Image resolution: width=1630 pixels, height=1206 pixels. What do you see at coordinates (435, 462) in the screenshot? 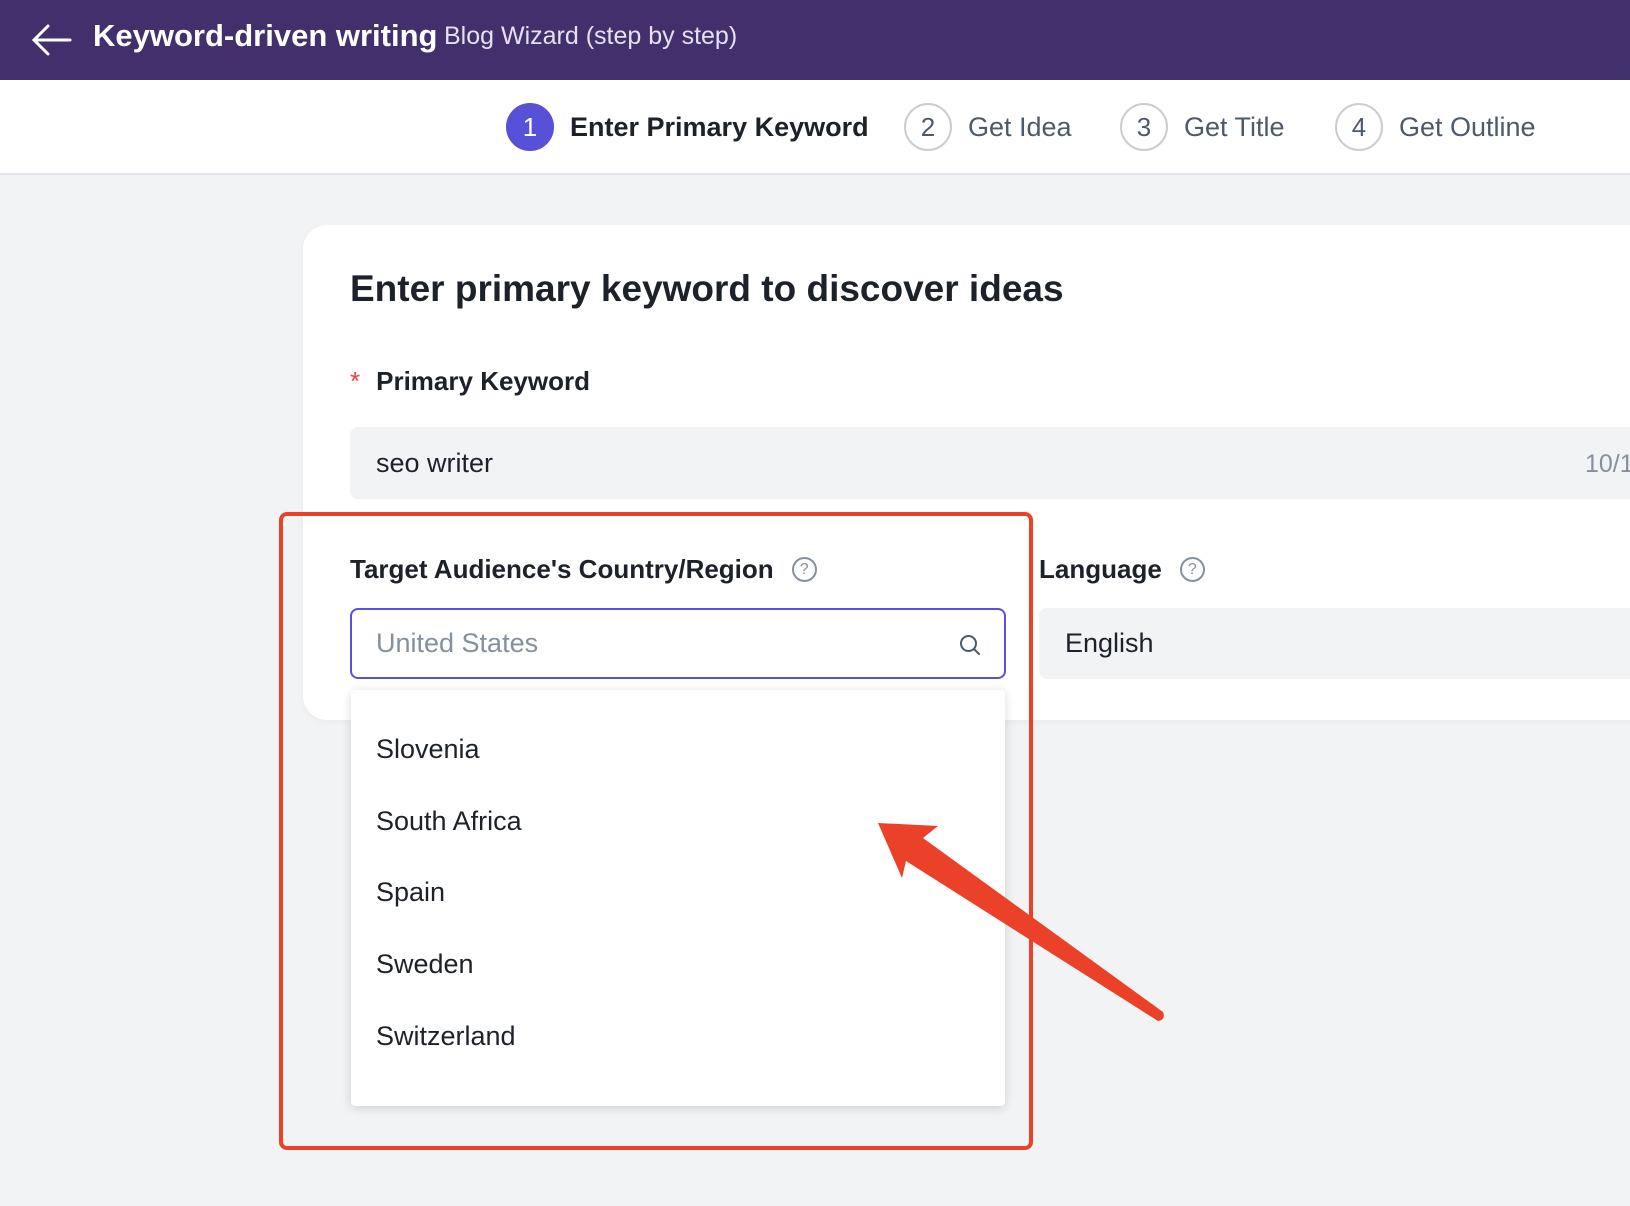
I see `input-value: seo writer` at bounding box center [435, 462].